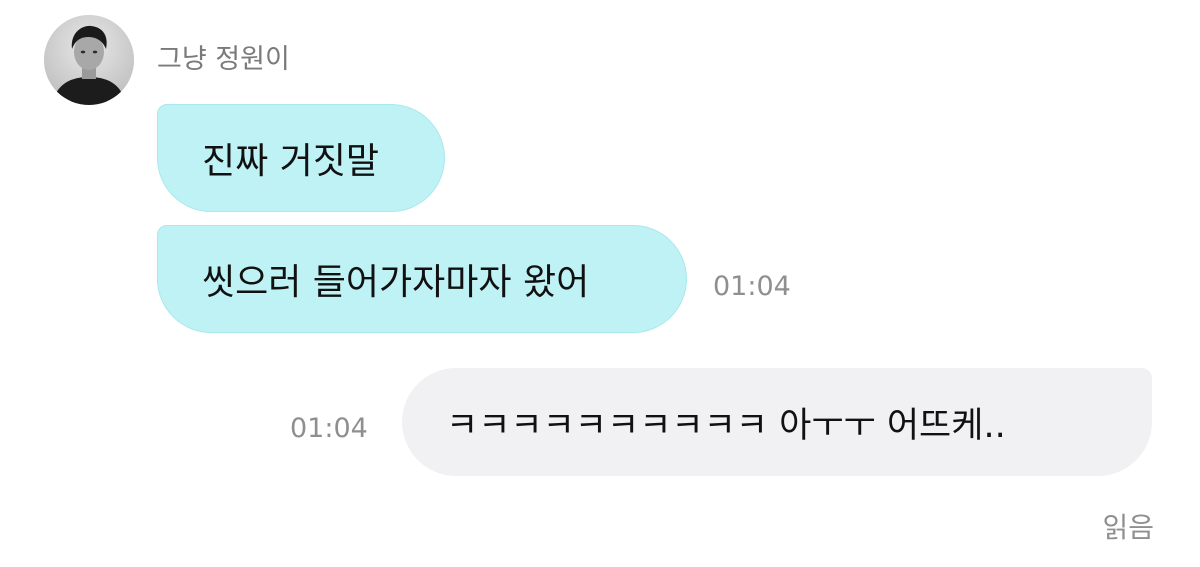 The height and width of the screenshot is (567, 1200). Describe the element at coordinates (396, 282) in the screenshot. I see `message-text: 씻으러 들어가자마자 왔어` at that location.